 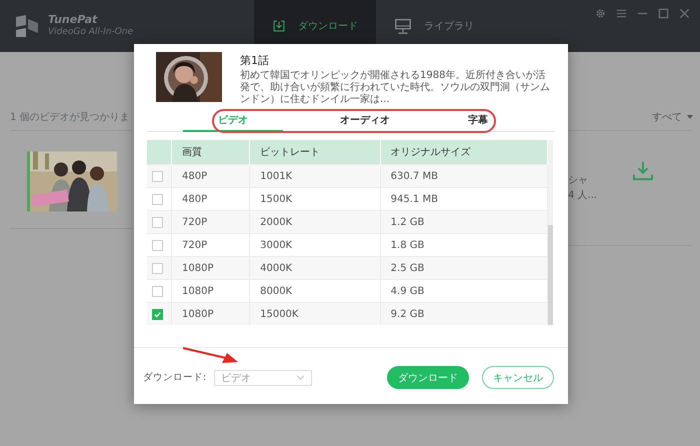 What do you see at coordinates (600, 13) in the screenshot?
I see `settings-icon` at bounding box center [600, 13].